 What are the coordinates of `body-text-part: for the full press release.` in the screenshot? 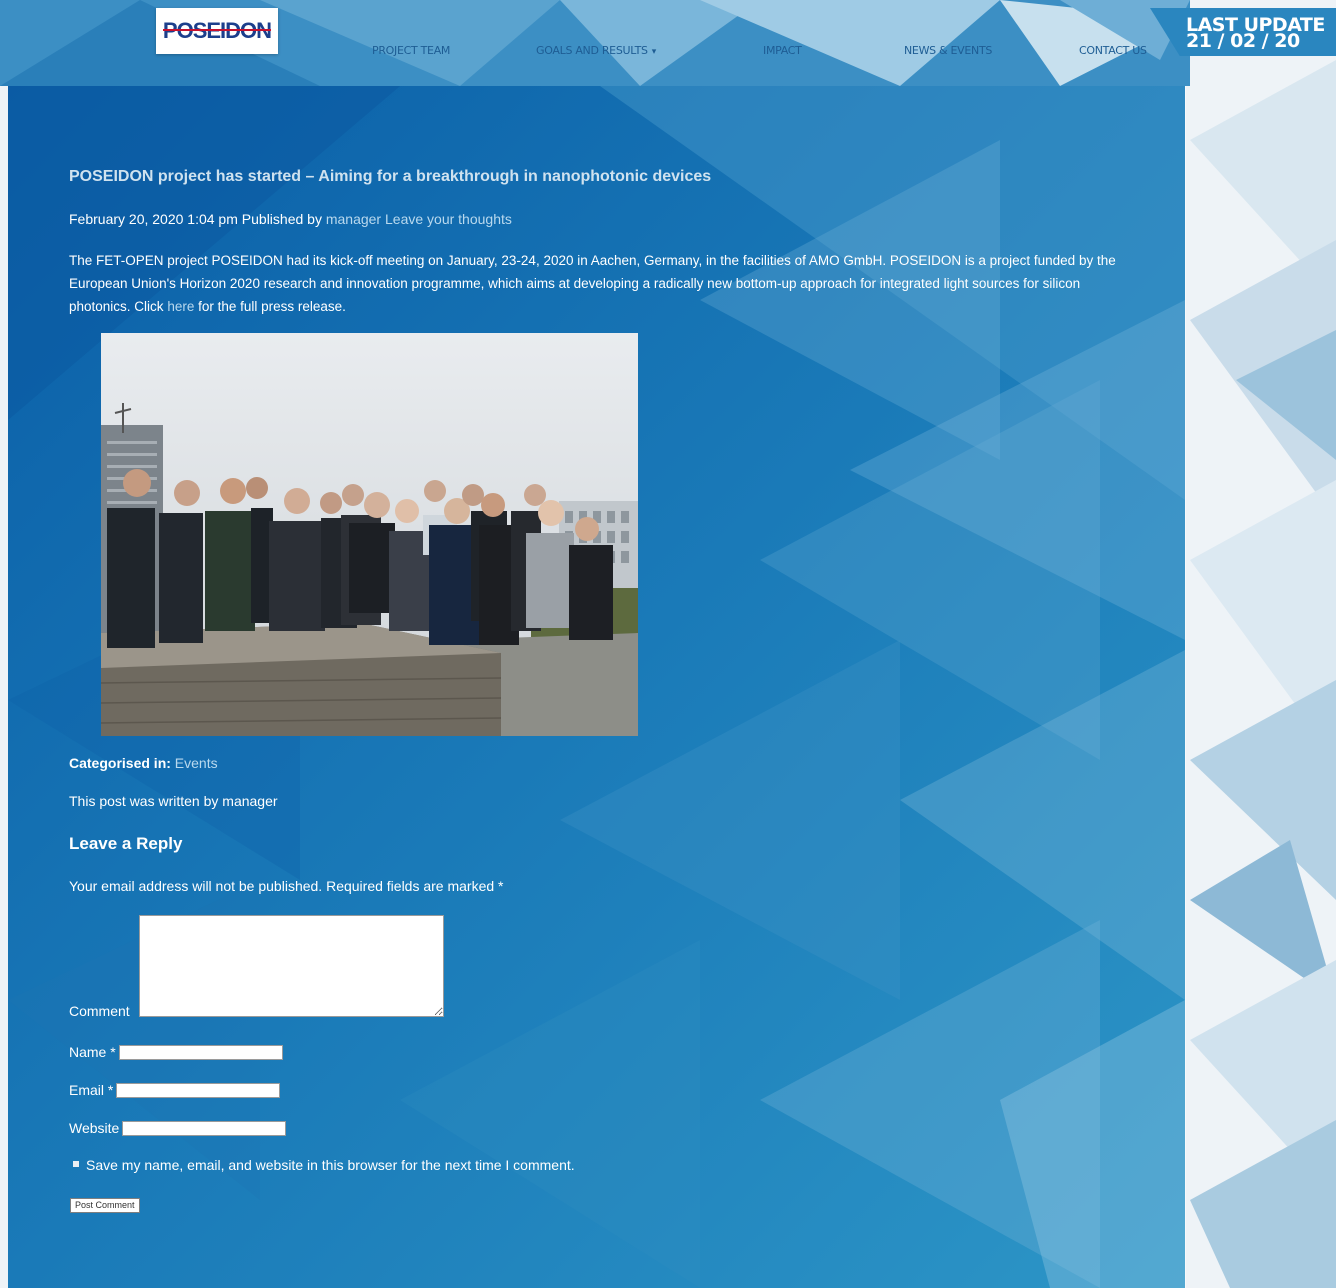 It's located at (272, 306).